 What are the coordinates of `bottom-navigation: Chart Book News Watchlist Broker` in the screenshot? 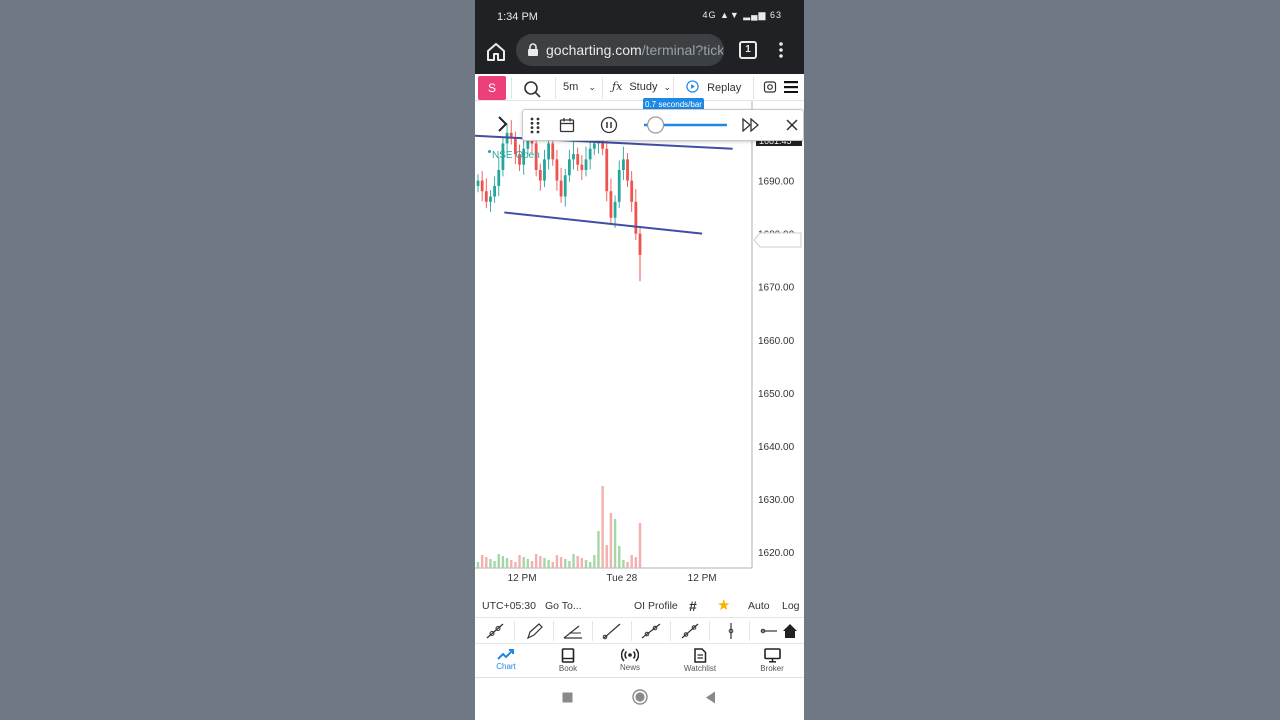 It's located at (639, 661).